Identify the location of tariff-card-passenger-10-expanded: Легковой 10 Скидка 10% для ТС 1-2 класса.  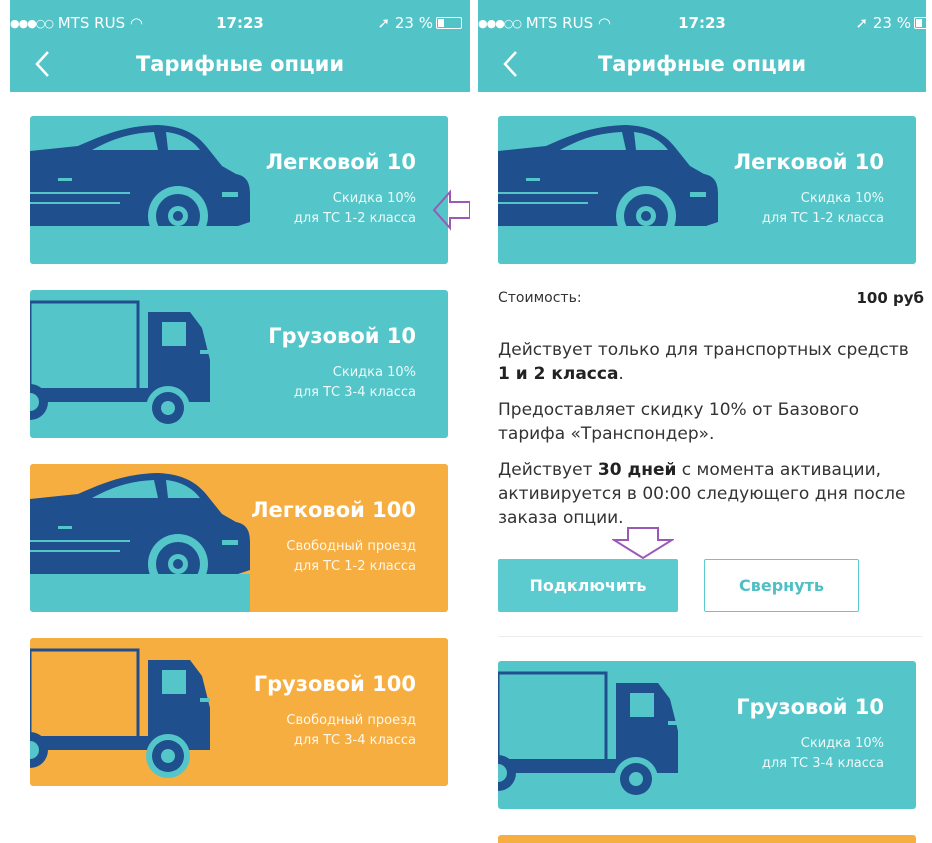
(707, 190).